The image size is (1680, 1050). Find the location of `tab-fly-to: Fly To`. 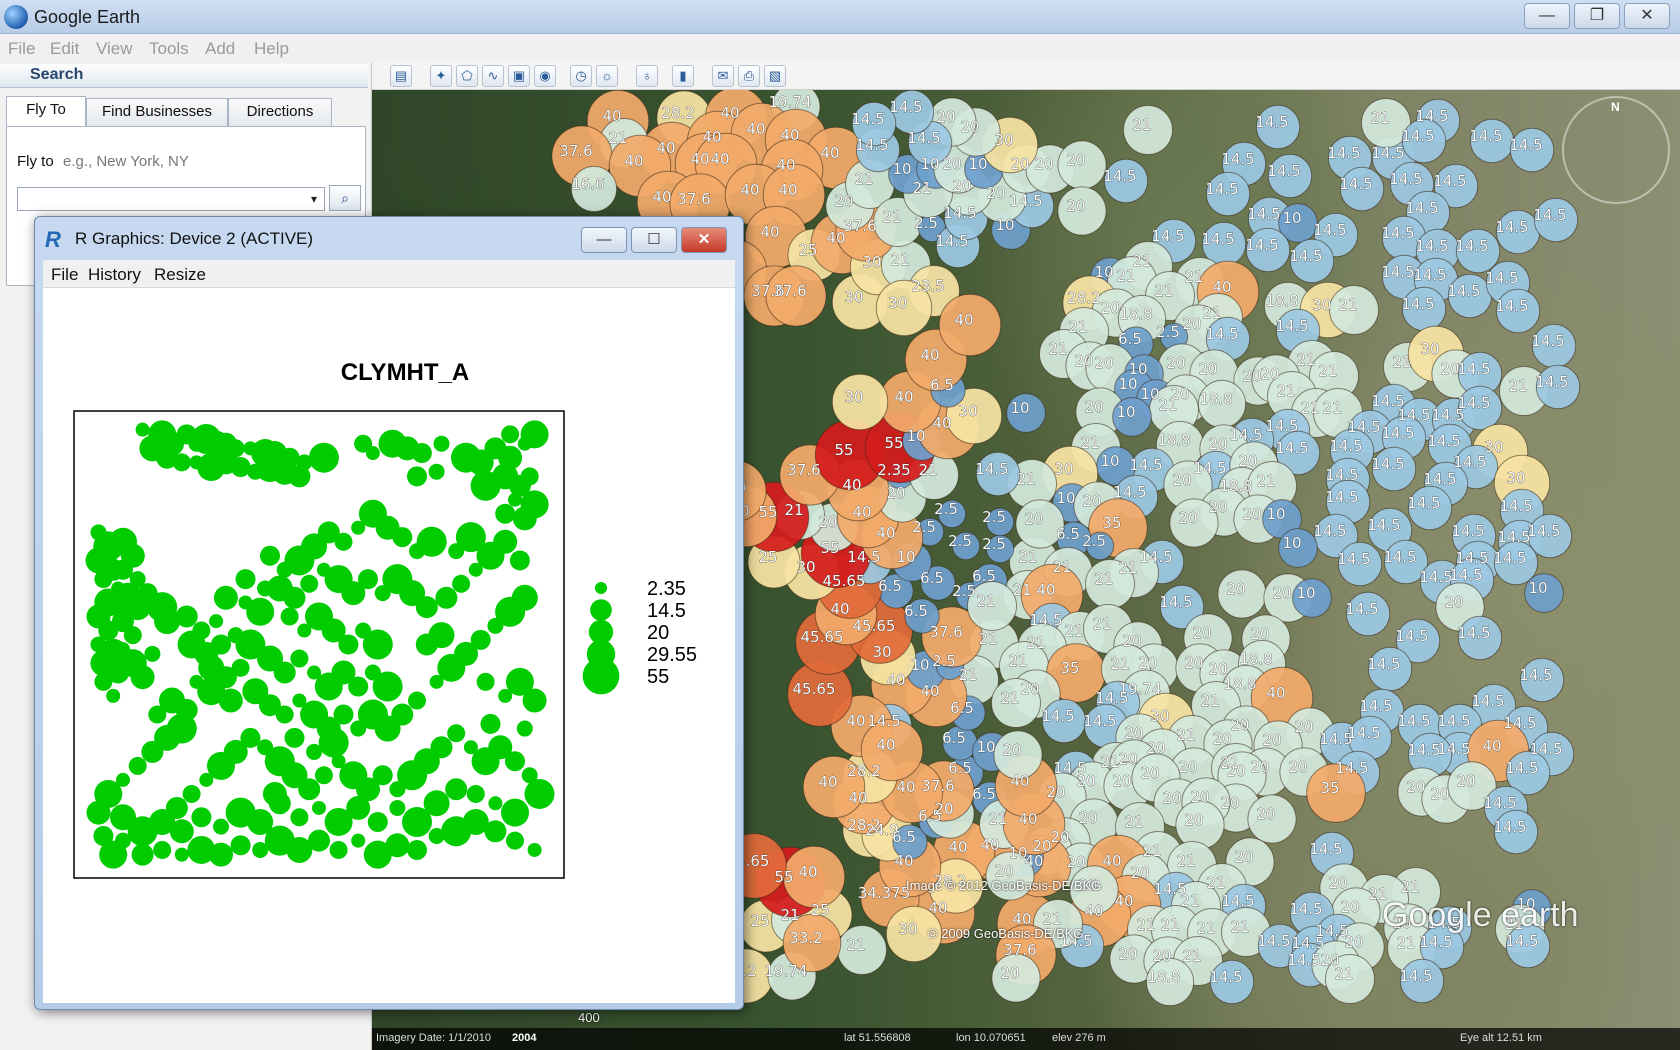

tab-fly-to: Fly To is located at coordinates (46, 111).